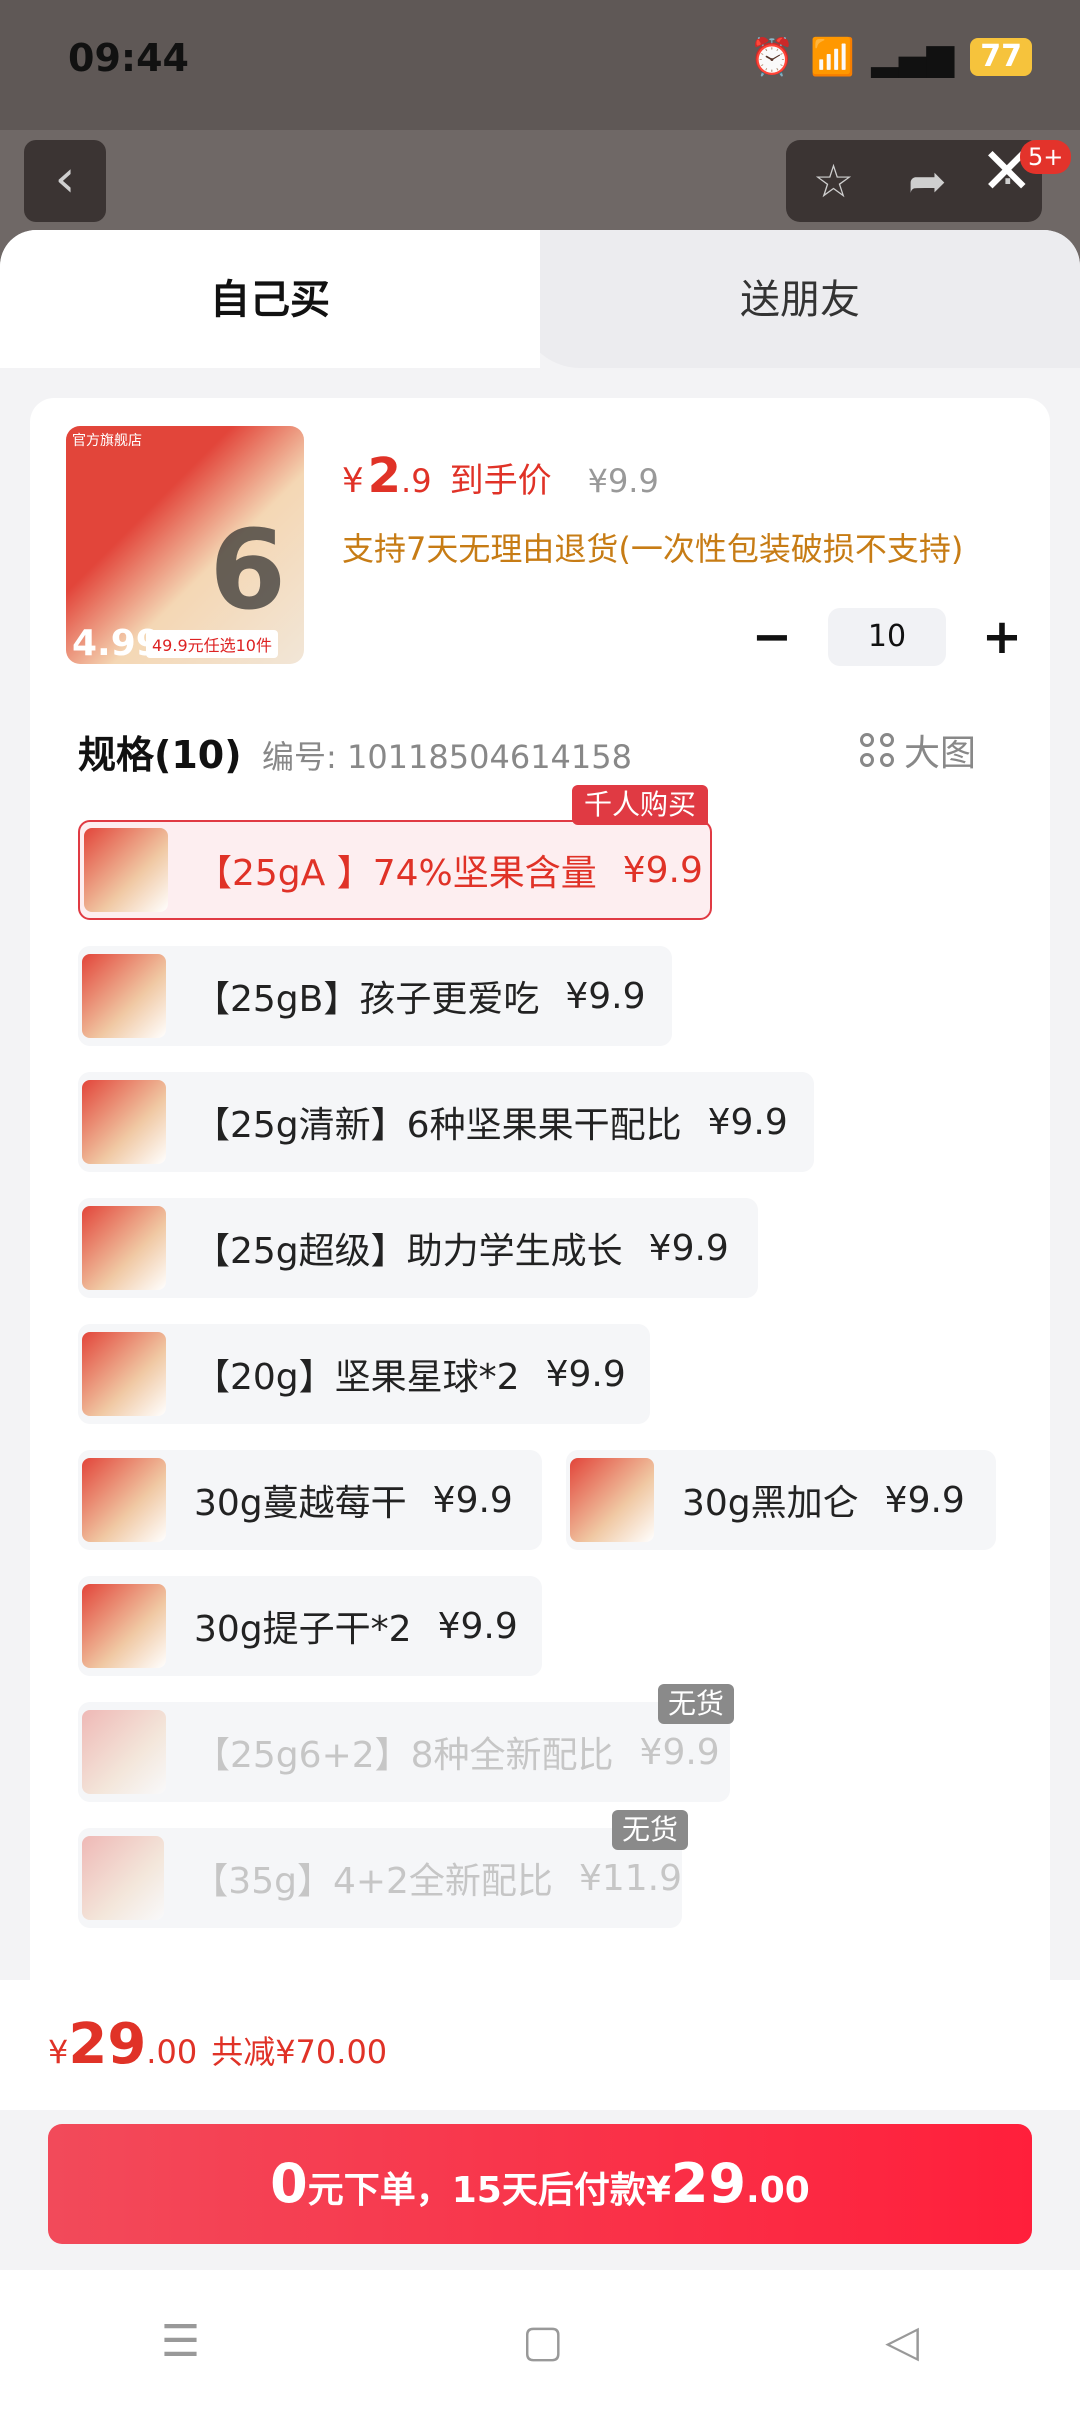  I want to click on pay-part3: 29, so click(708, 2183).